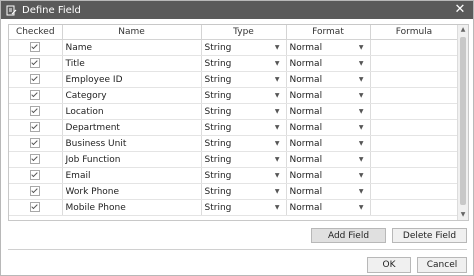  What do you see at coordinates (244, 32) in the screenshot?
I see `column-header-type: Type` at bounding box center [244, 32].